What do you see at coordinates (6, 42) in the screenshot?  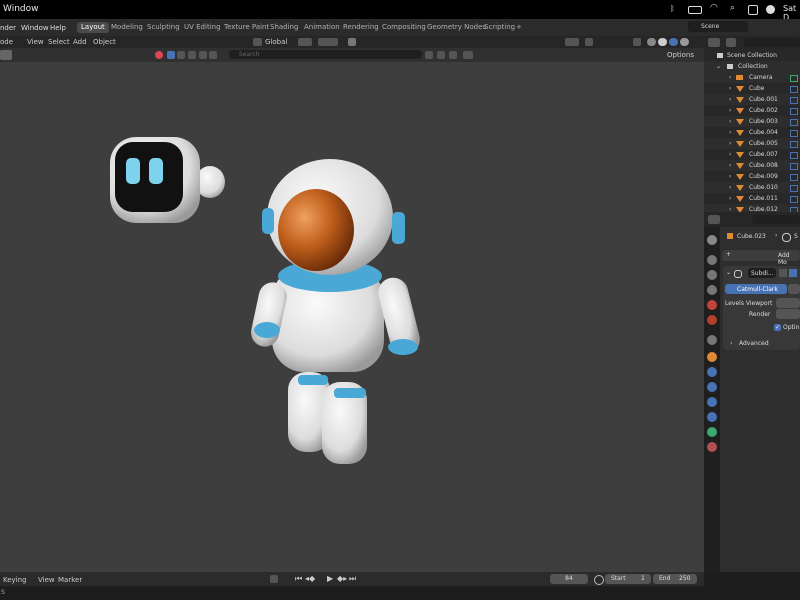 I see `mode-dropdown: ode` at bounding box center [6, 42].